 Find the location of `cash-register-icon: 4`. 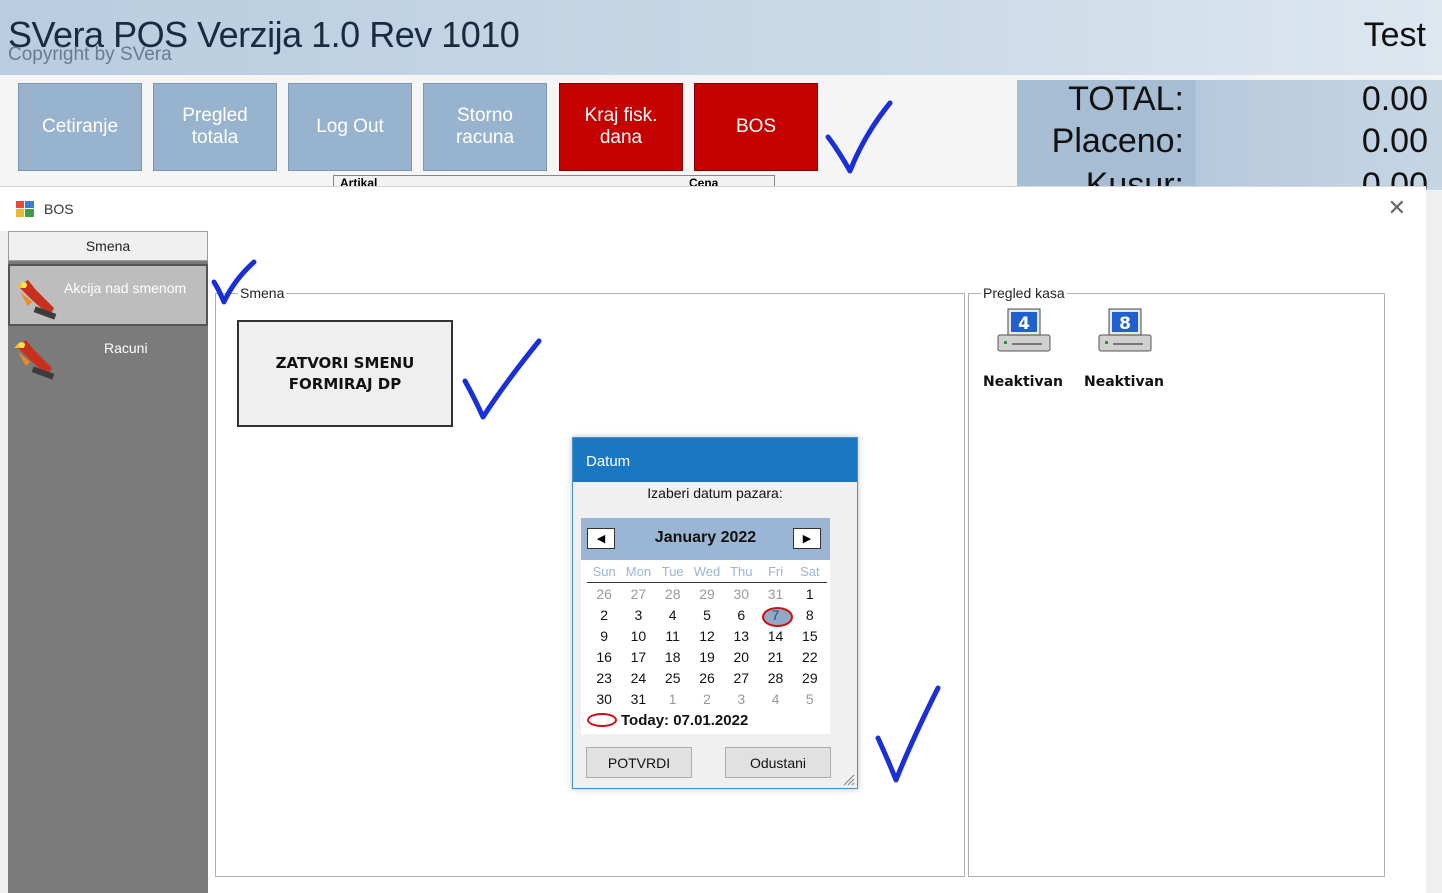

cash-register-icon: 4 is located at coordinates (1024, 330).